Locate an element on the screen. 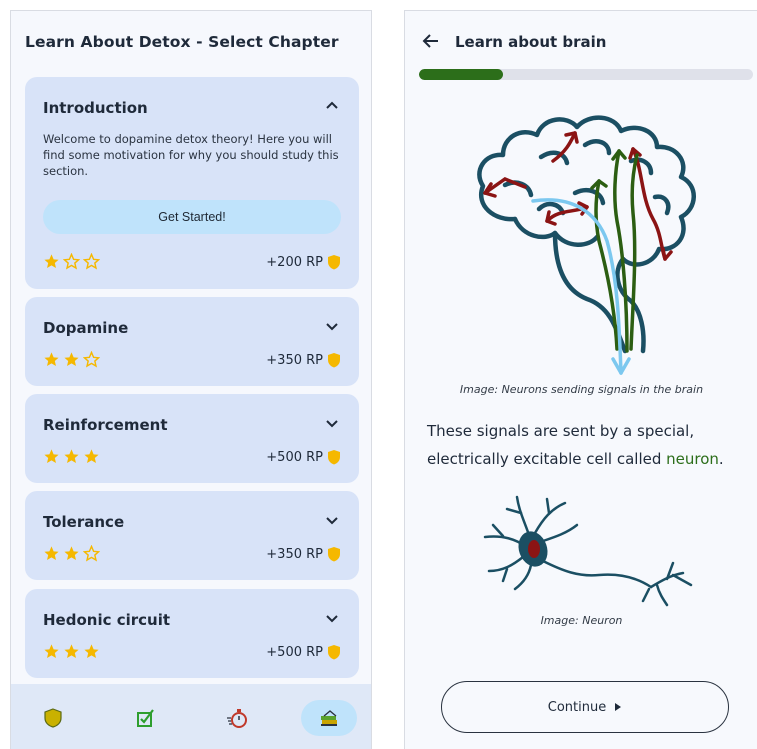  bottom-navigation is located at coordinates (191, 716).